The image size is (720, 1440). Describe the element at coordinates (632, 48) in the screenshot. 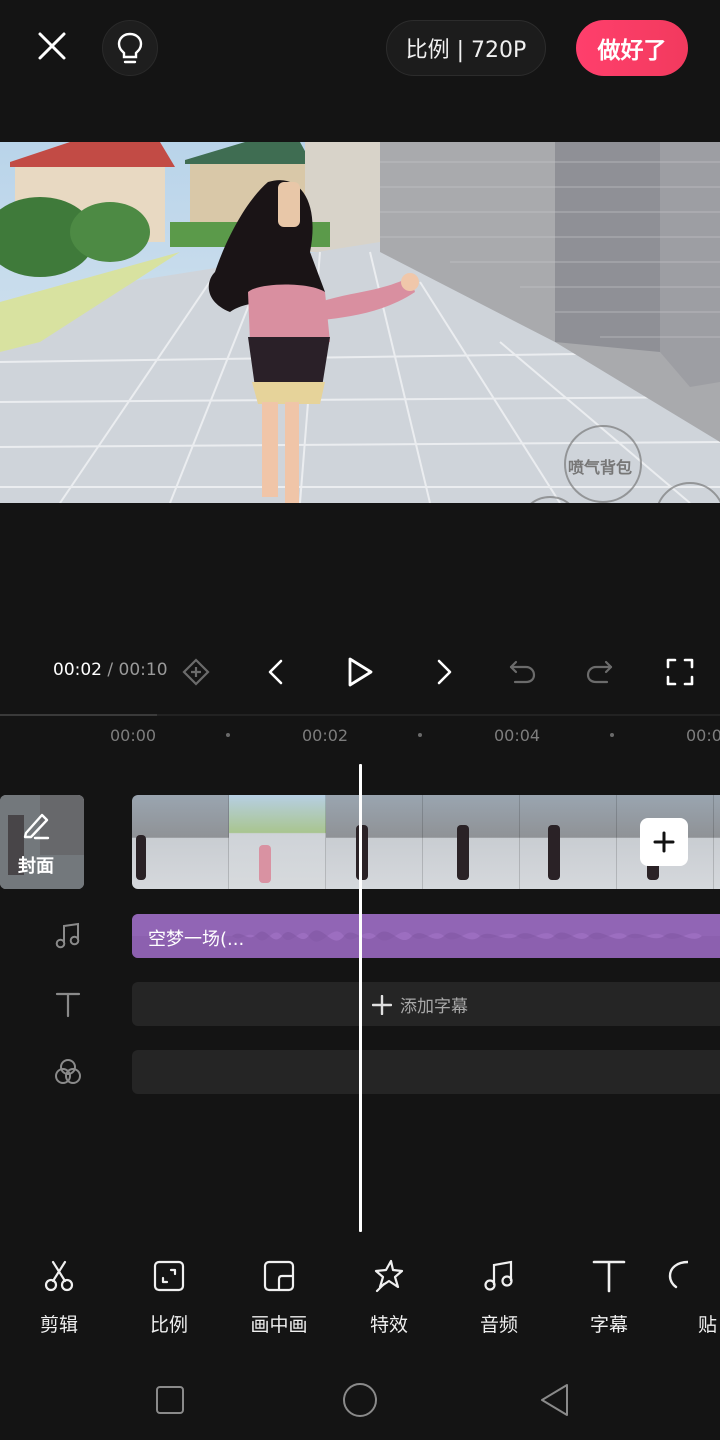

I see `done-button: 做好了` at that location.